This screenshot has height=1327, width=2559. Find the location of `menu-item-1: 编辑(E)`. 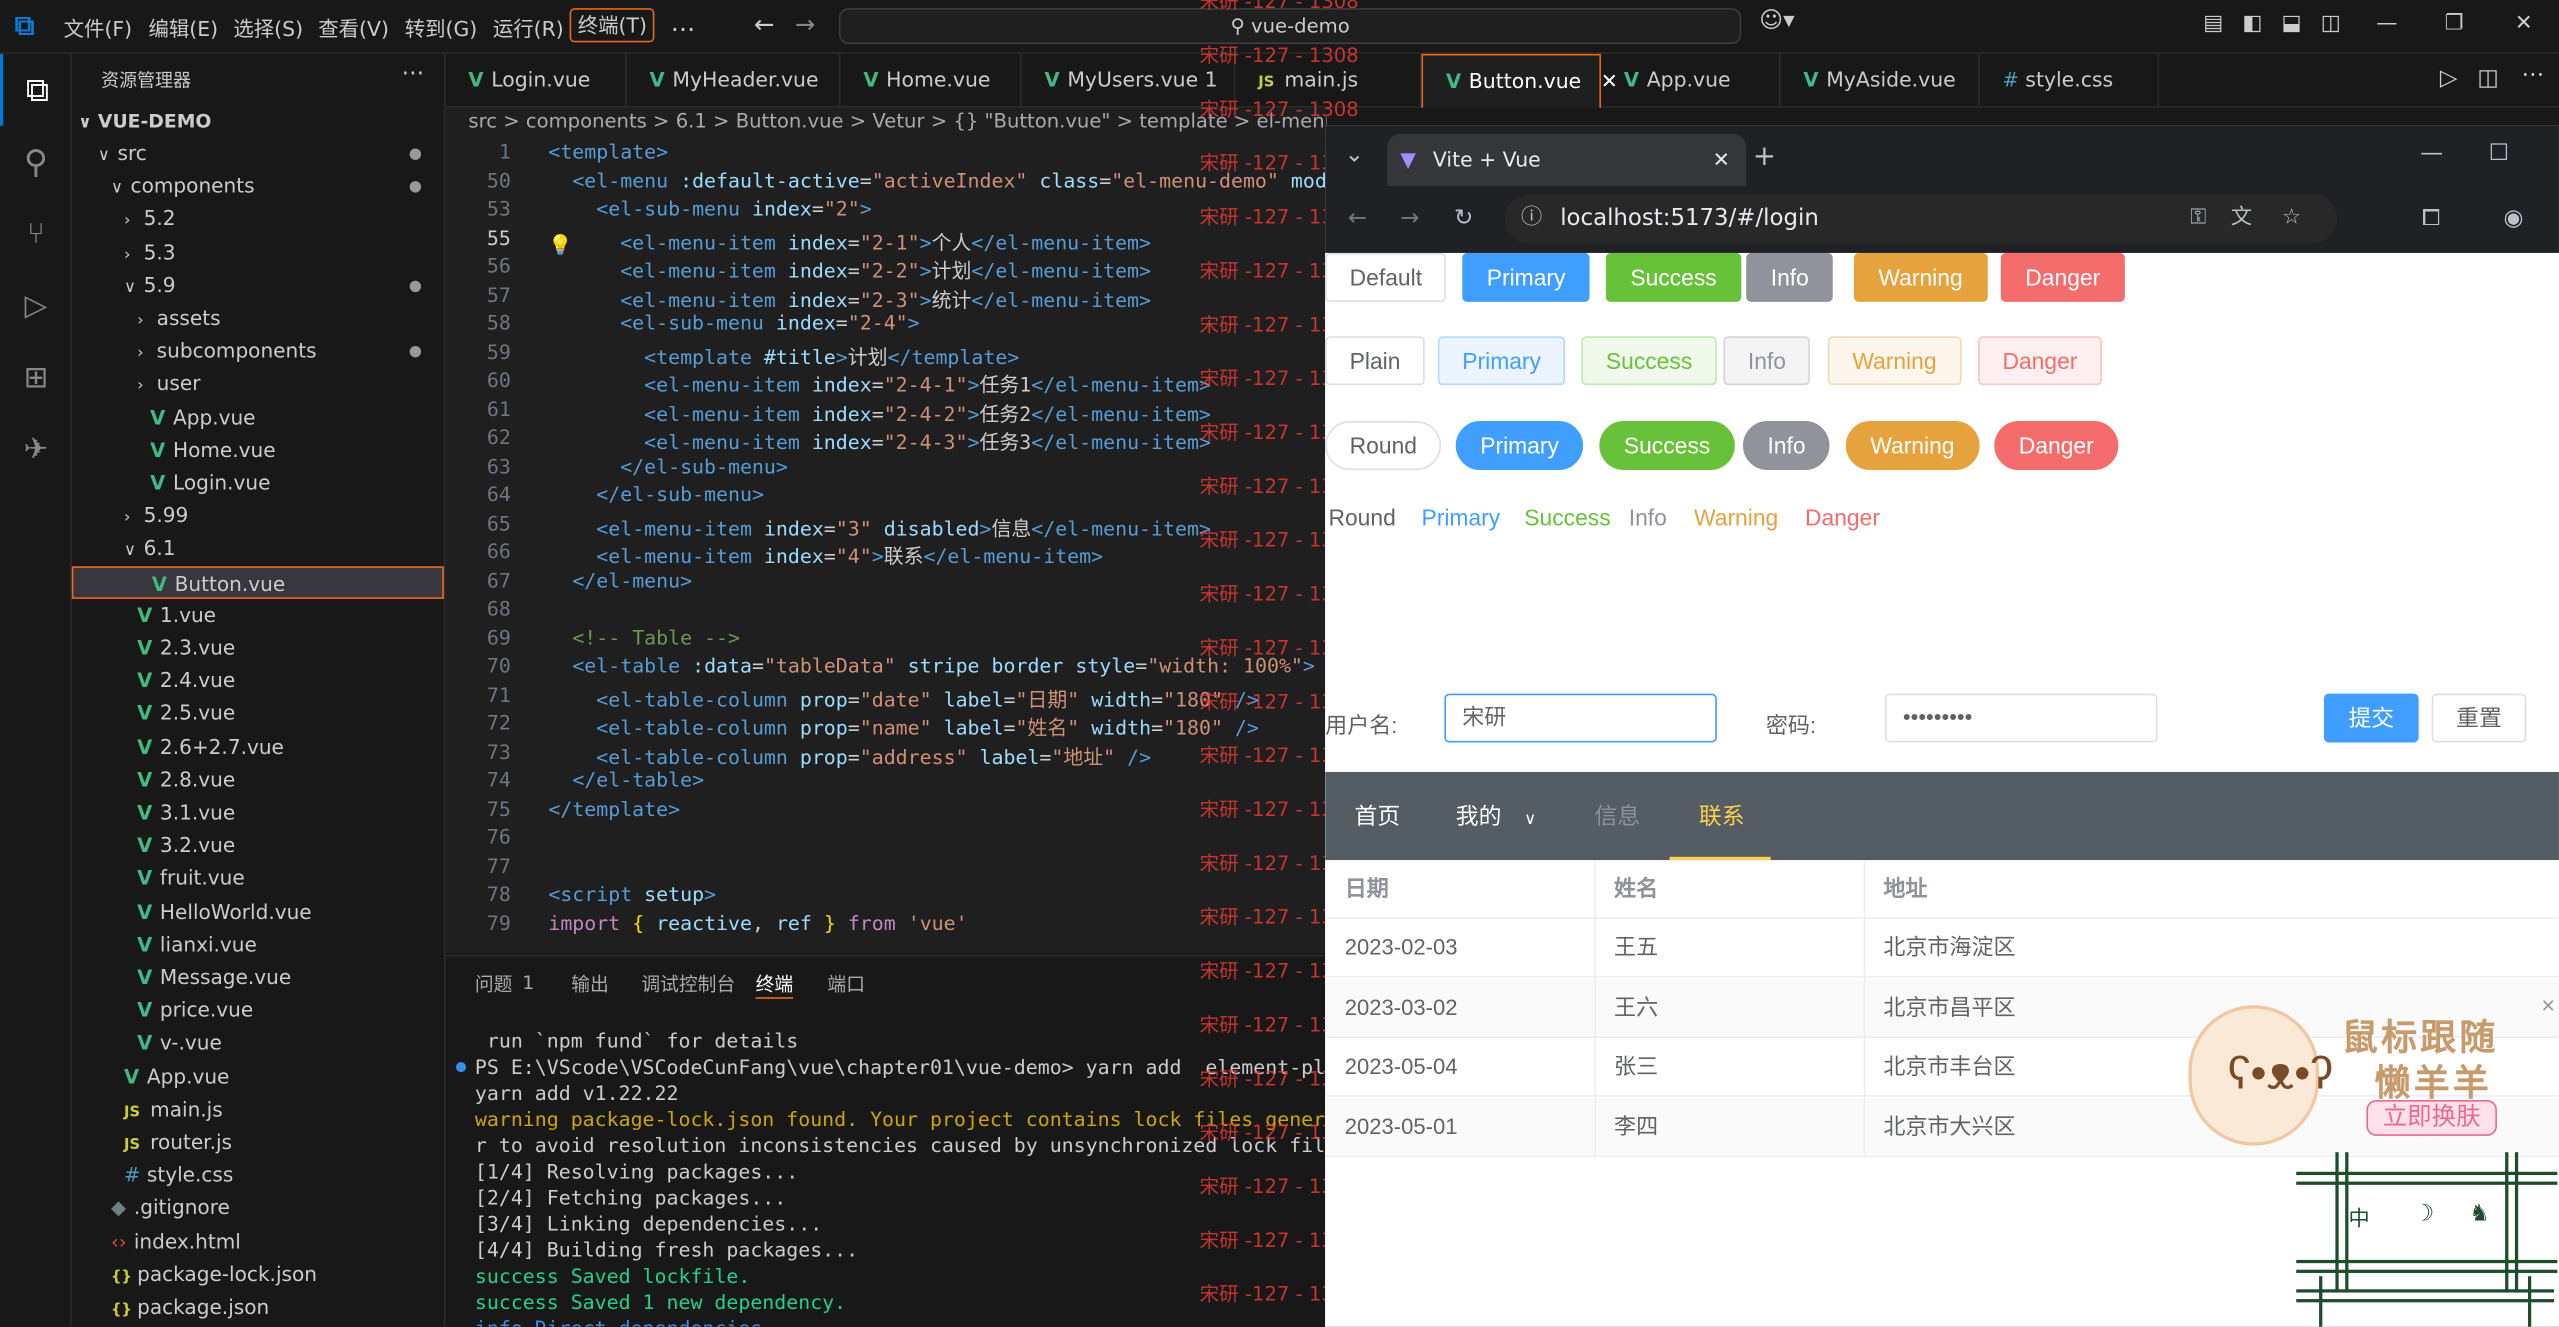

menu-item-1: 编辑(E) is located at coordinates (184, 26).